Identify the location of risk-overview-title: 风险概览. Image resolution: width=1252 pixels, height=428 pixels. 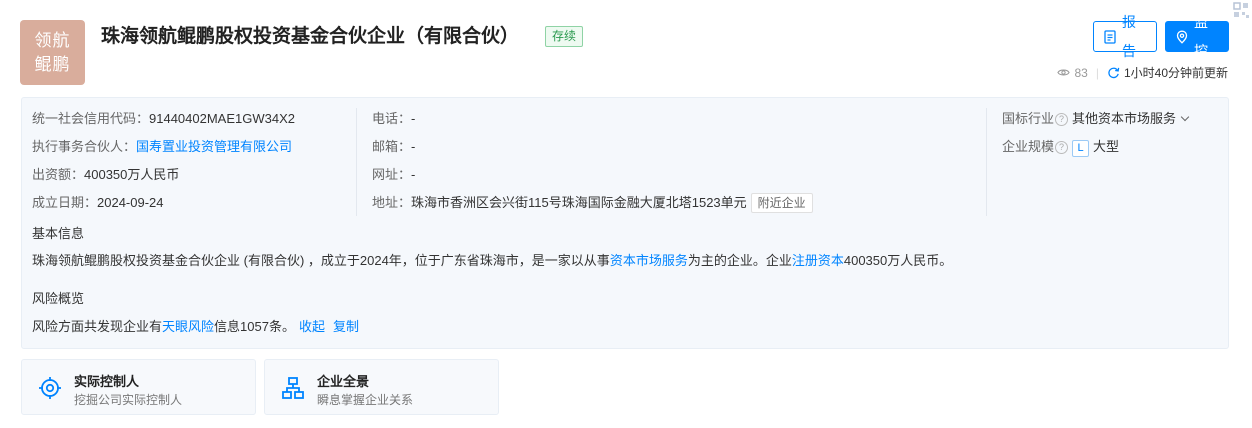
(58, 298).